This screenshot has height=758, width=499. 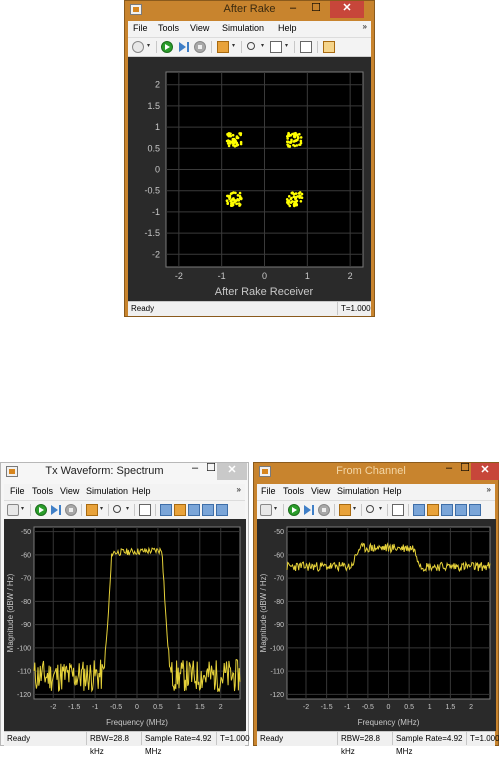 I want to click on after-rake-titlebar: After Rake – ☐ ✕, so click(x=249, y=10).